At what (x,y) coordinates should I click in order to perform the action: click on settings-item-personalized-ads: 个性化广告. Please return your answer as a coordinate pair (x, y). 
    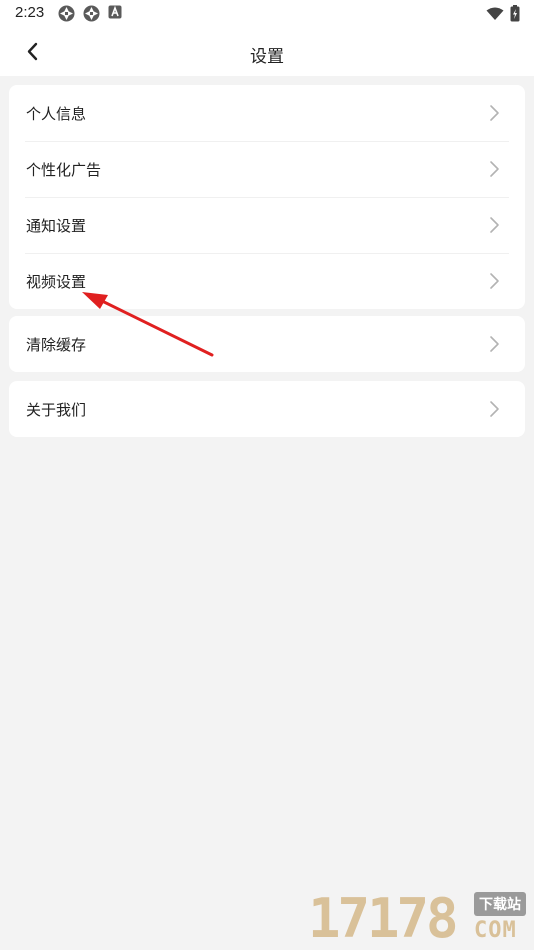
    Looking at the image, I should click on (267, 169).